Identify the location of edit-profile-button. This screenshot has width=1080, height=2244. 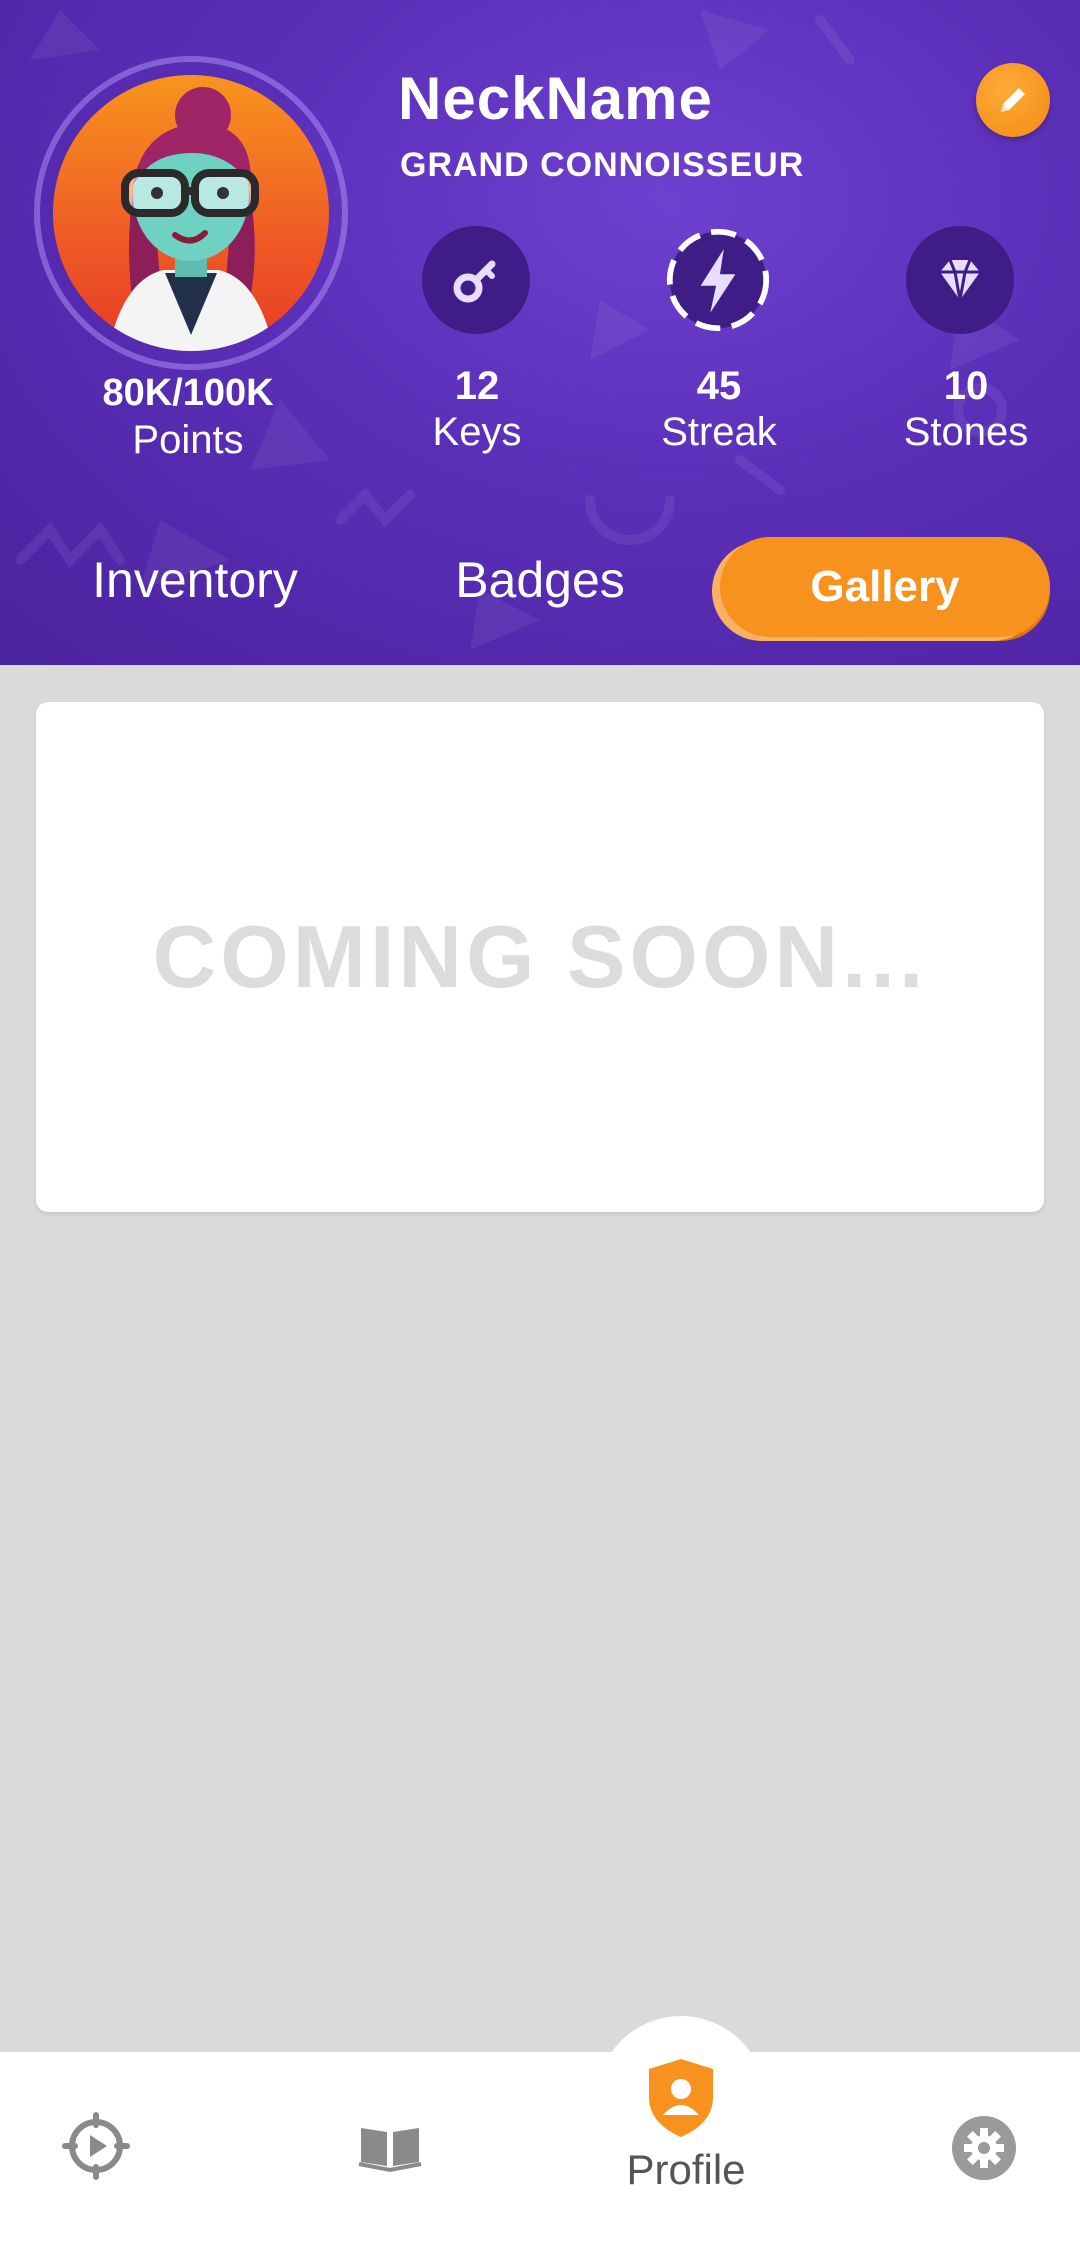
(1013, 100).